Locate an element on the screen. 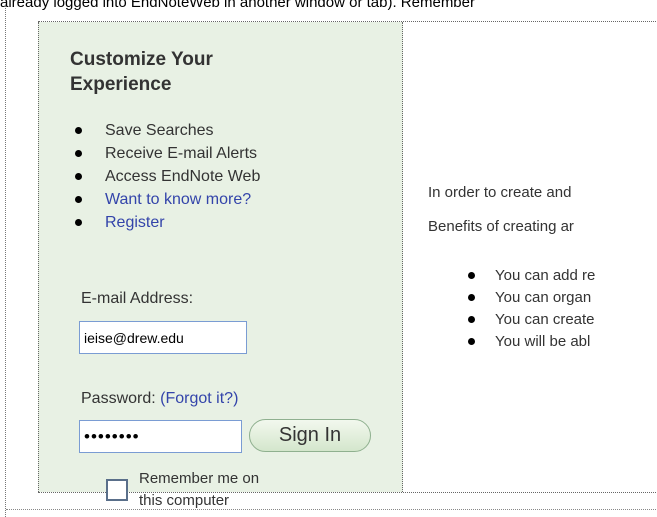  remember-label-line2: this computer is located at coordinates (184, 500).